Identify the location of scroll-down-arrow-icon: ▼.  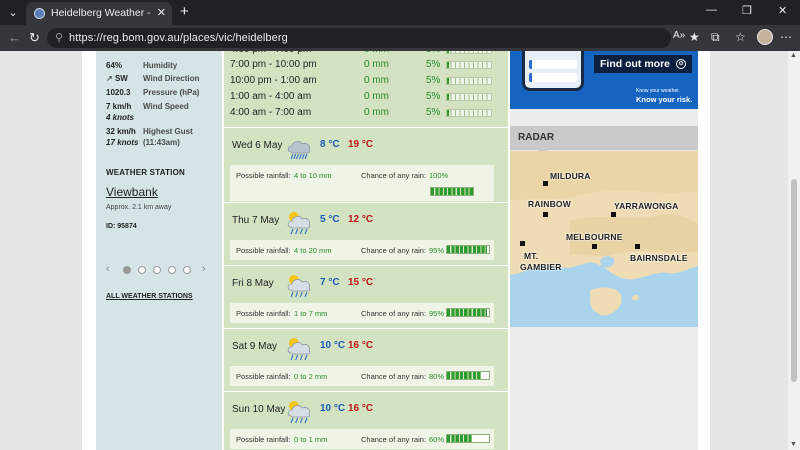
(793, 444).